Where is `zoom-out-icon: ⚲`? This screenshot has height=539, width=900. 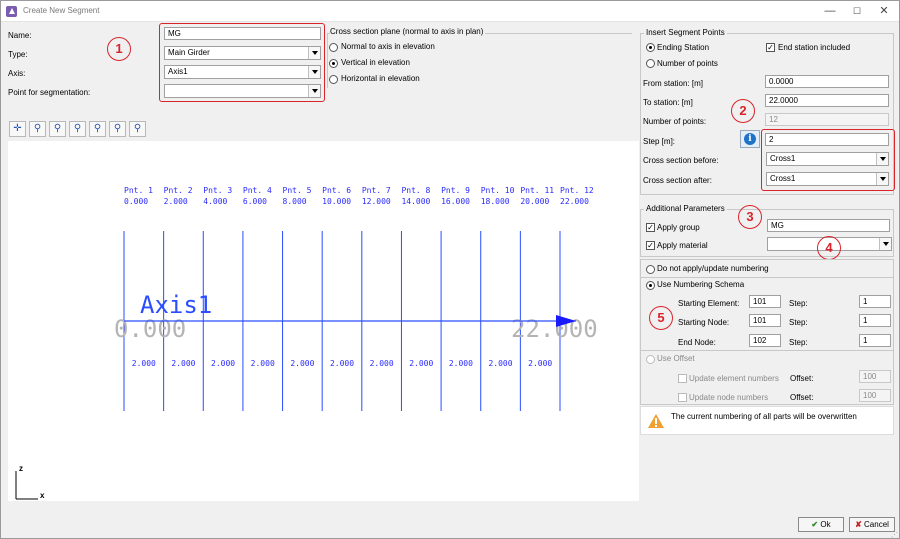 zoom-out-icon: ⚲ is located at coordinates (77, 129).